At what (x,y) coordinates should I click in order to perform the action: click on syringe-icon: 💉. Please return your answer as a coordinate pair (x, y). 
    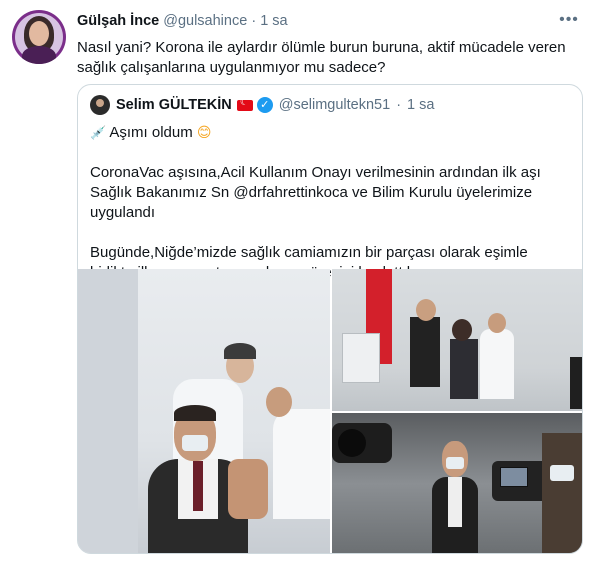
    Looking at the image, I should click on (98, 132).